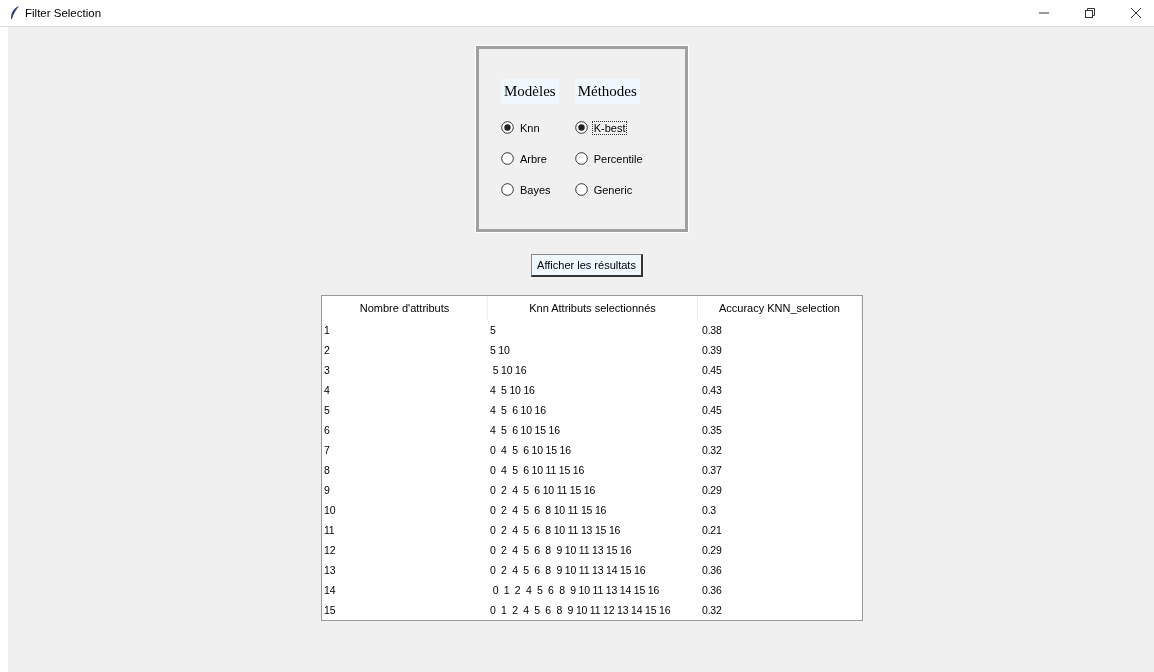 The image size is (1154, 672). What do you see at coordinates (709, 510) in the screenshot?
I see `table-cell-text: 0.3` at bounding box center [709, 510].